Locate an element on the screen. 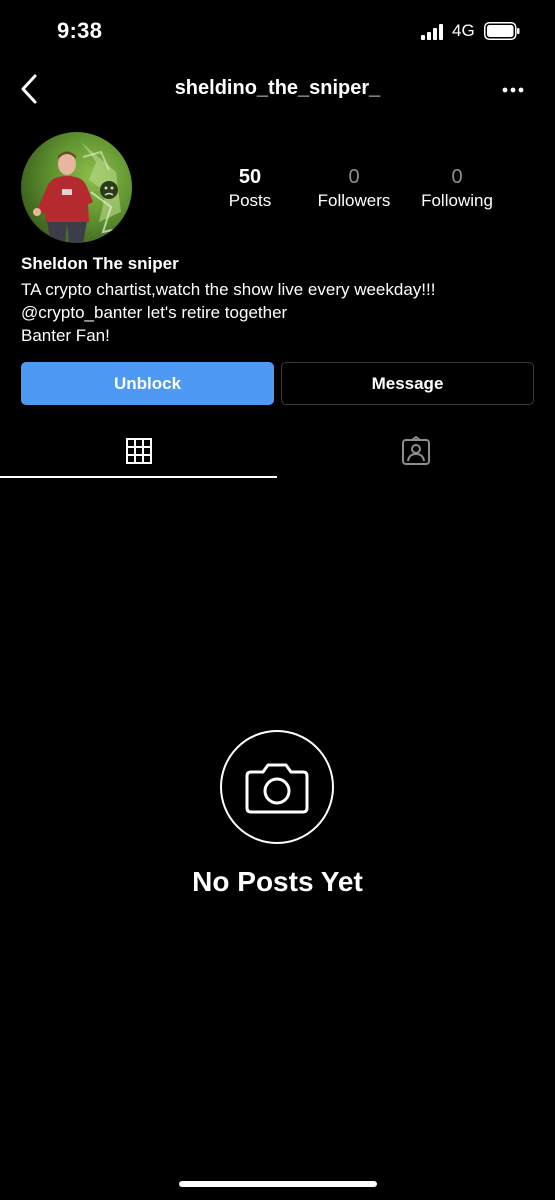 This screenshot has height=1200, width=555. signal-icon is located at coordinates (432, 32).